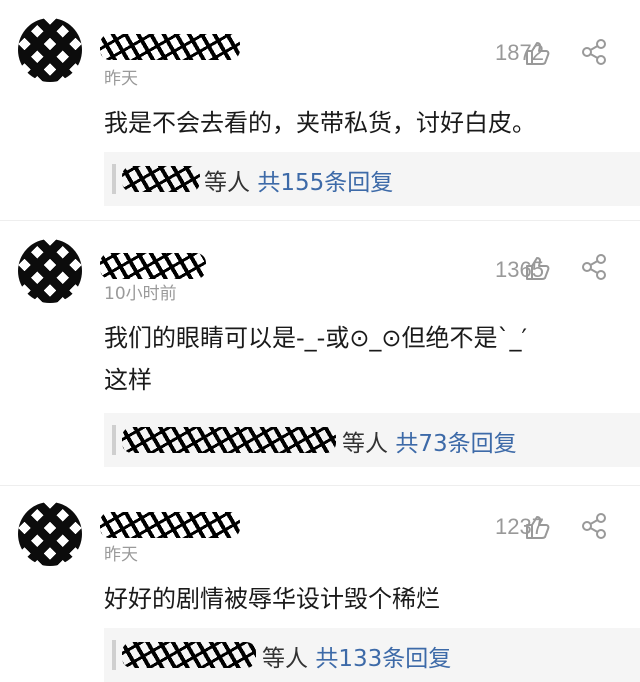  I want to click on comment-text: 我是不会去看的，夹带私货，讨好白皮。, so click(362, 123).